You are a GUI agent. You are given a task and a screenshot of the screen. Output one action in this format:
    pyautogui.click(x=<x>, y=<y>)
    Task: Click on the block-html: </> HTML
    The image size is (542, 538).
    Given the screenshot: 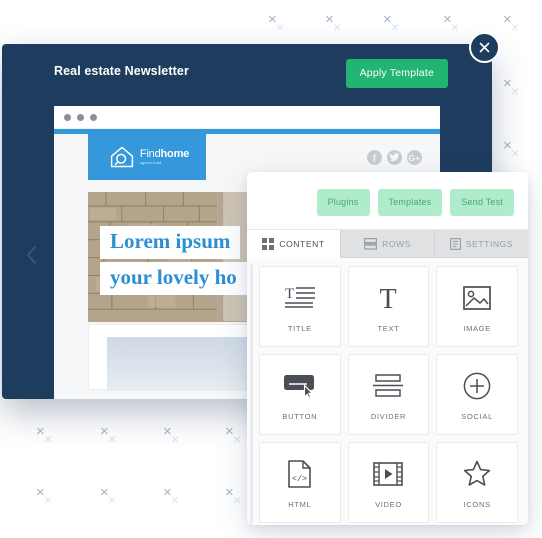 What is the action you would take?
    pyautogui.click(x=300, y=482)
    